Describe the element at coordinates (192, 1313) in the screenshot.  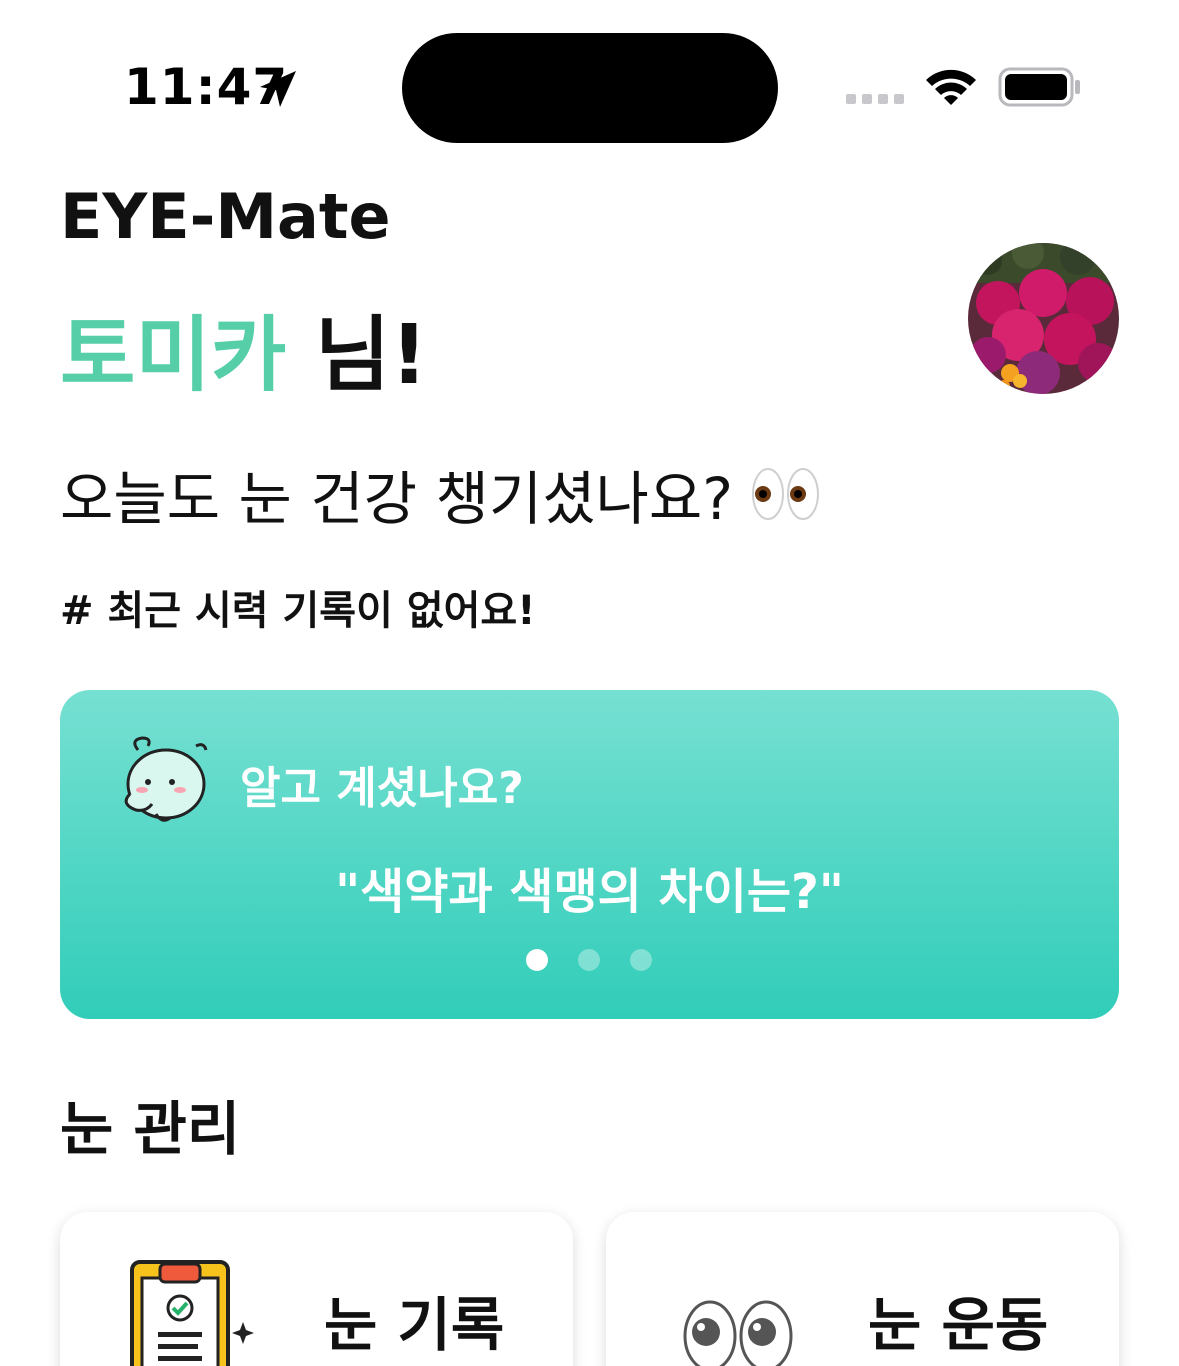
I see `clipboard-icon` at that location.